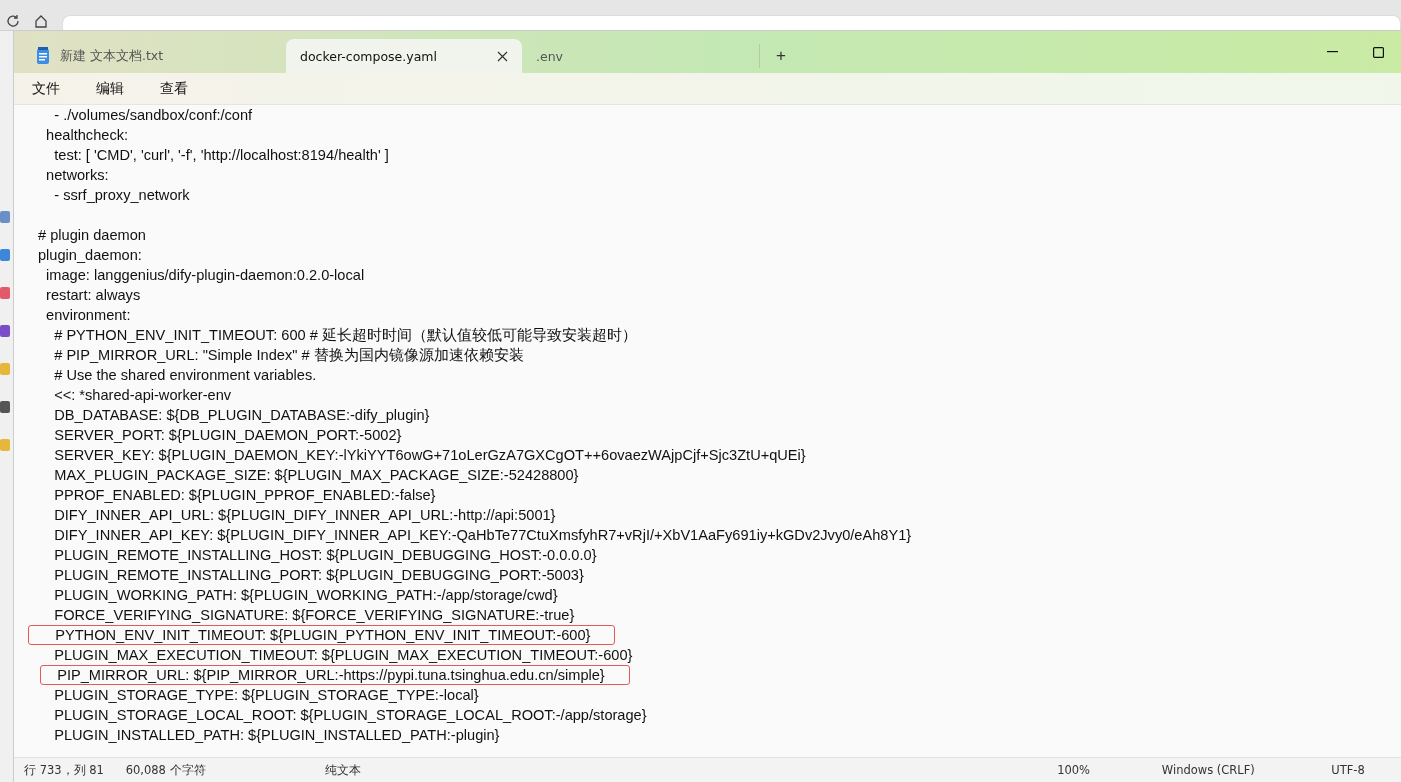 The height and width of the screenshot is (782, 1401). Describe the element at coordinates (92, 235) in the screenshot. I see `code-line: # plugin daemon` at that location.